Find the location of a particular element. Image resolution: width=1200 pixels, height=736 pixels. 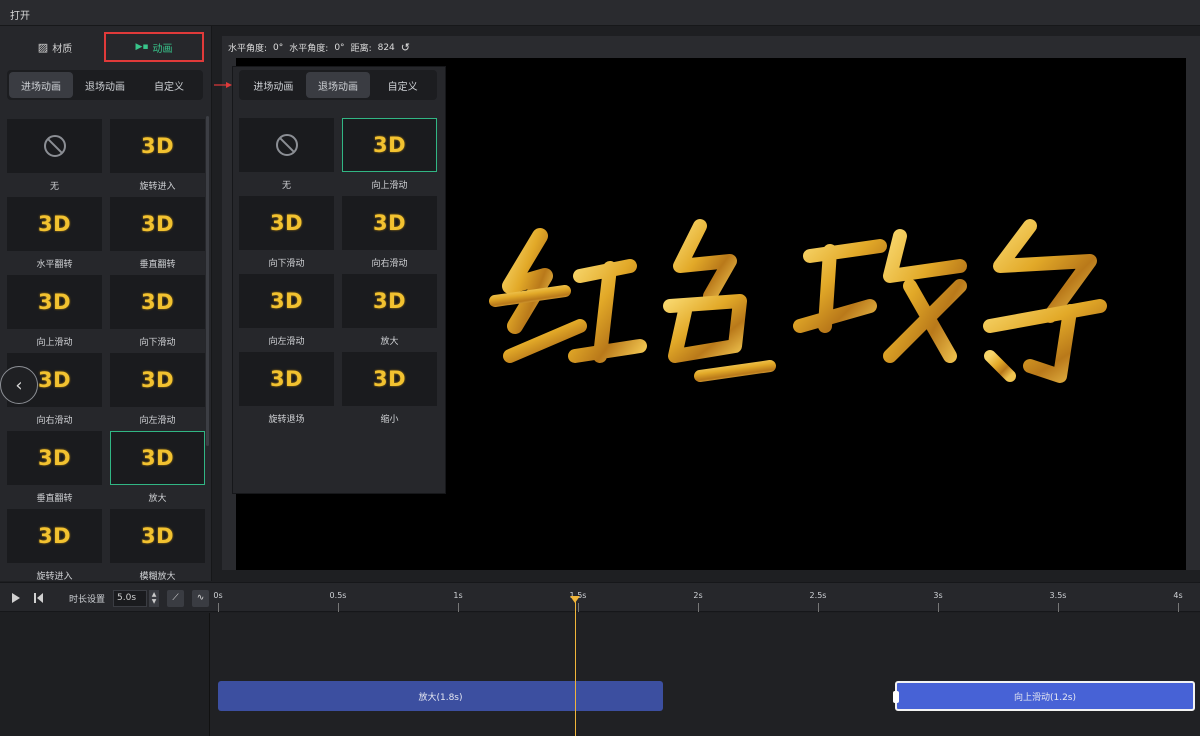

animation-item: 3D 放大 is located at coordinates (157, 467).